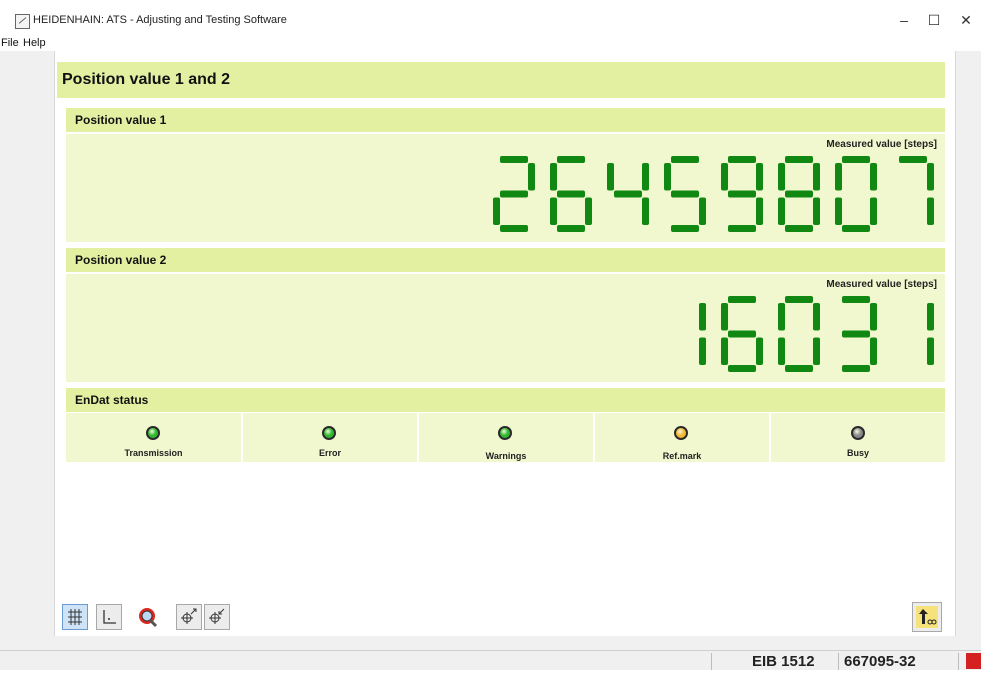 The width and height of the screenshot is (981, 673). Describe the element at coordinates (966, 20) in the screenshot. I see `close-button: ✕` at that location.